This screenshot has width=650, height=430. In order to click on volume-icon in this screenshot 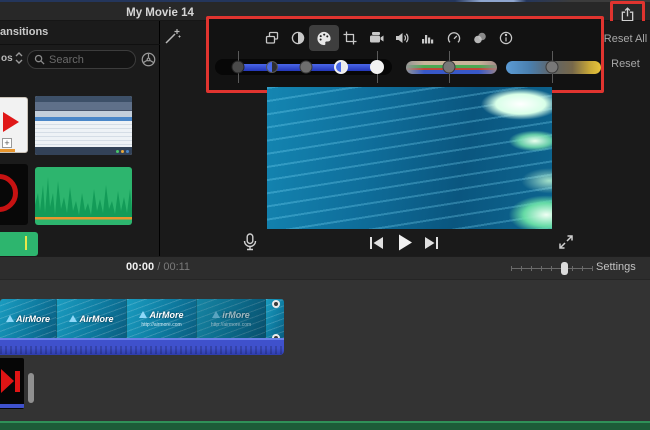, I will do `click(402, 38)`.